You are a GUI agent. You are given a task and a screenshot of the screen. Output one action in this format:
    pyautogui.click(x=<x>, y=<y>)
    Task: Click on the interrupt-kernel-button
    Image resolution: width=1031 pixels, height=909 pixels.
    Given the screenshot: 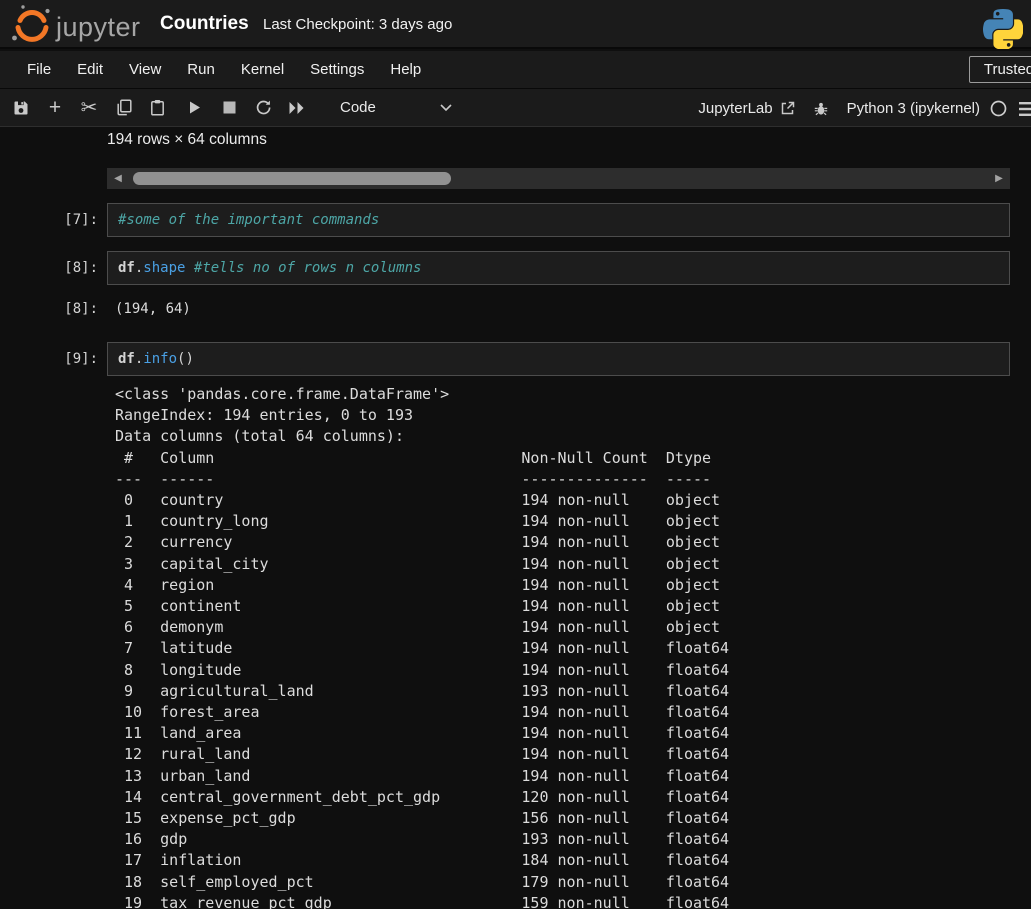 What is the action you would take?
    pyautogui.click(x=229, y=108)
    